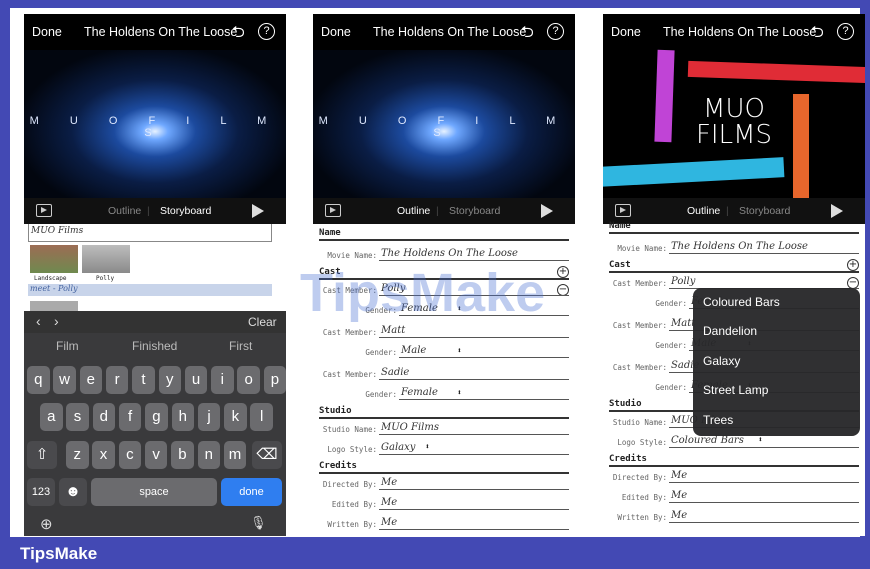 The width and height of the screenshot is (870, 569). I want to click on backspace-icon: ⌫, so click(267, 455).